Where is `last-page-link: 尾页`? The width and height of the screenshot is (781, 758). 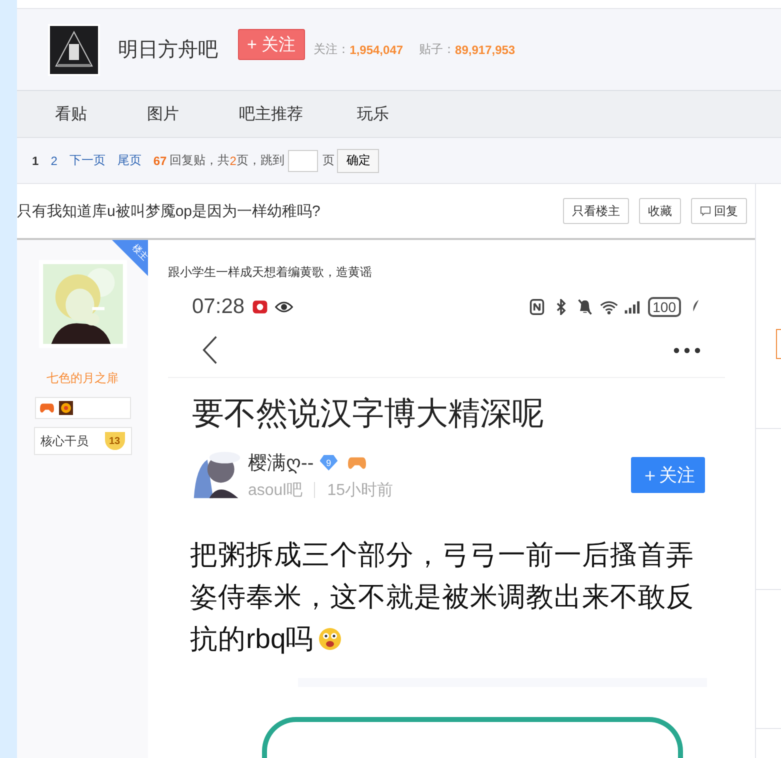 last-page-link: 尾页 is located at coordinates (129, 160).